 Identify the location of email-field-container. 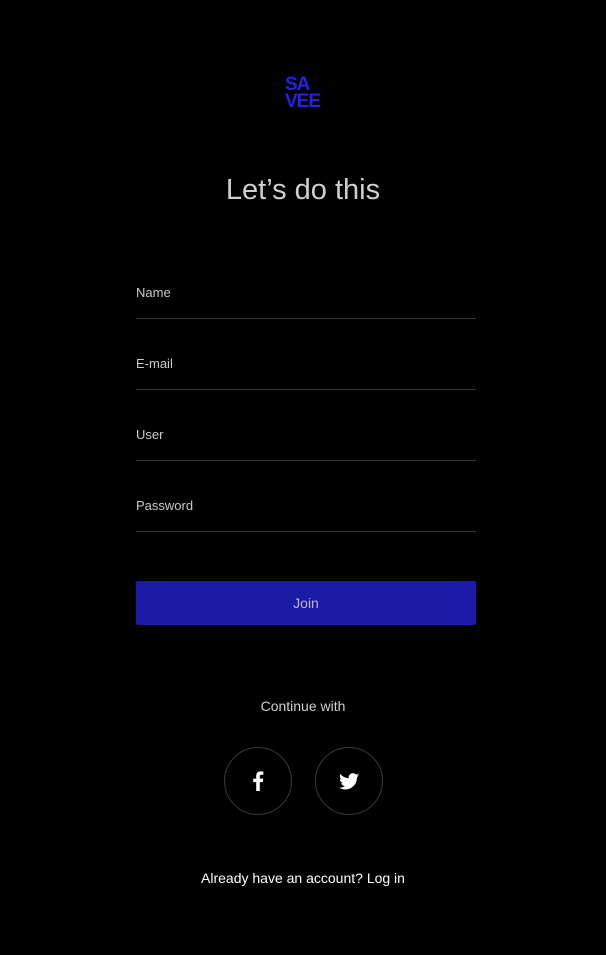
(306, 369).